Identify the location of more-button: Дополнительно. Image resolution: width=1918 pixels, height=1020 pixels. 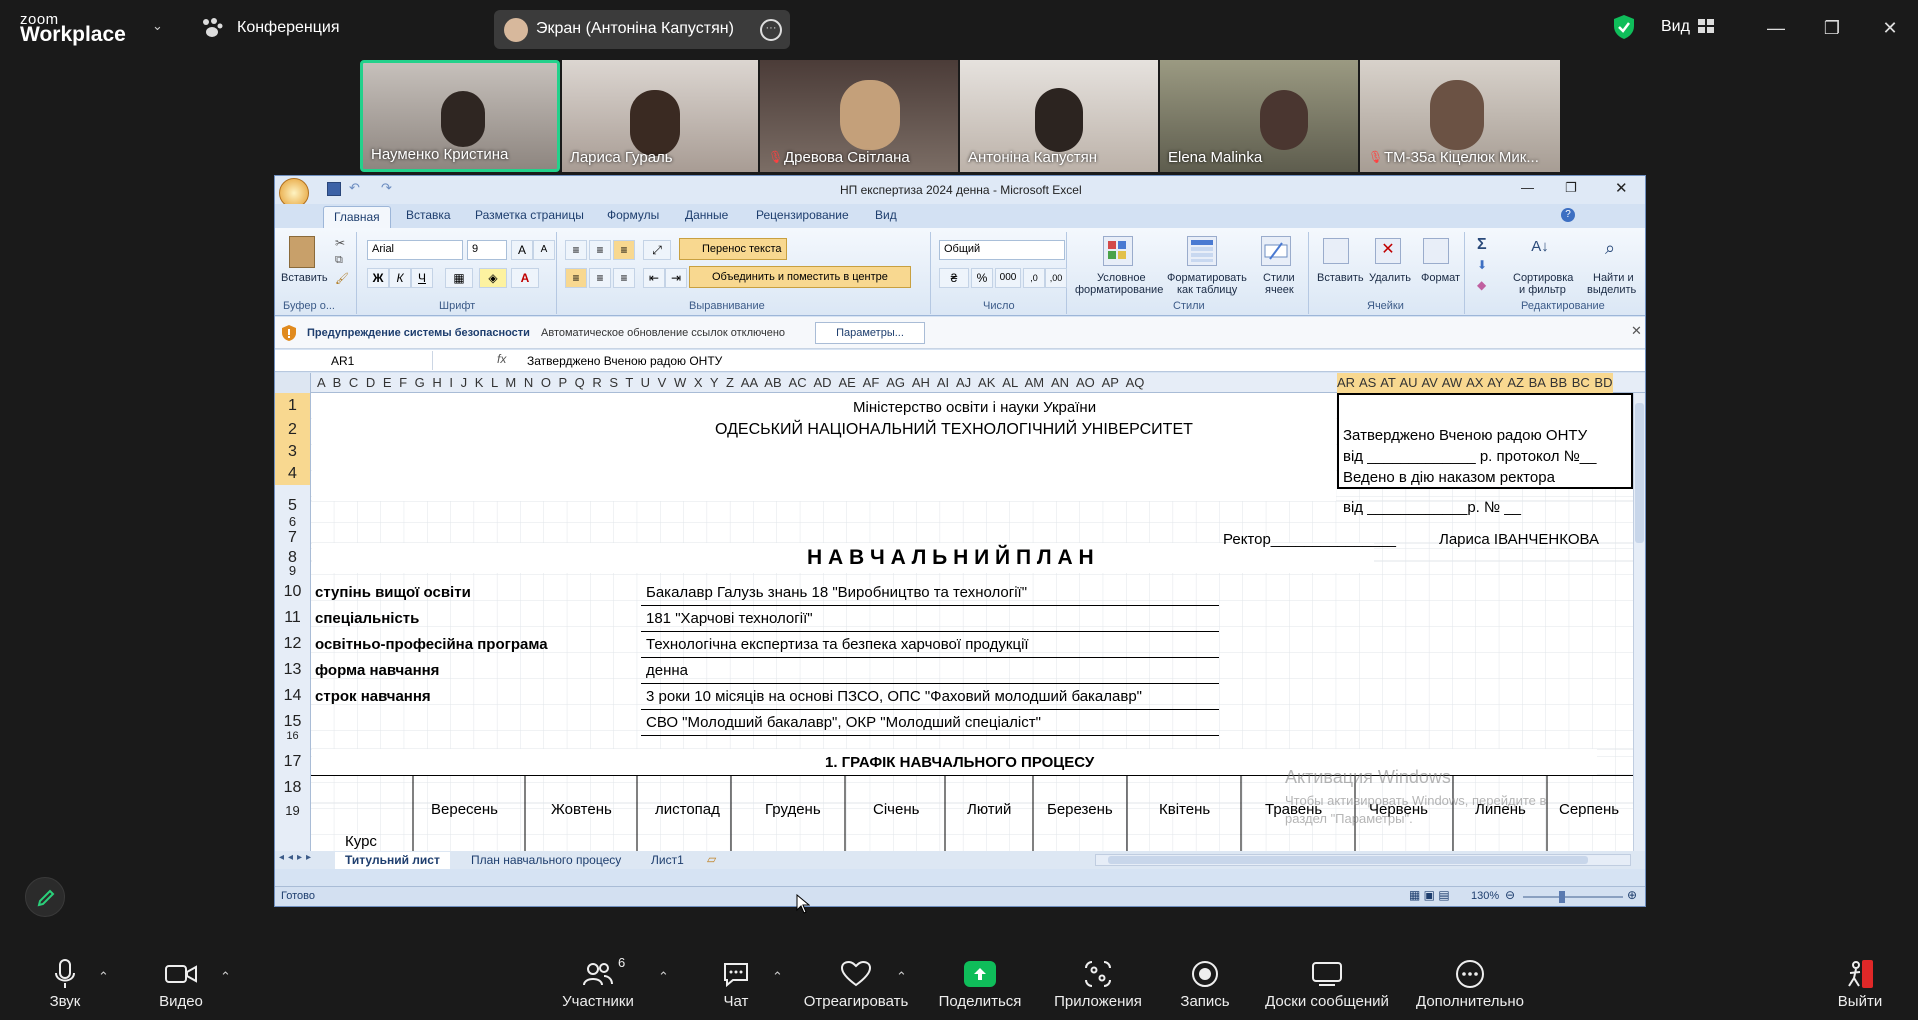
(1470, 983).